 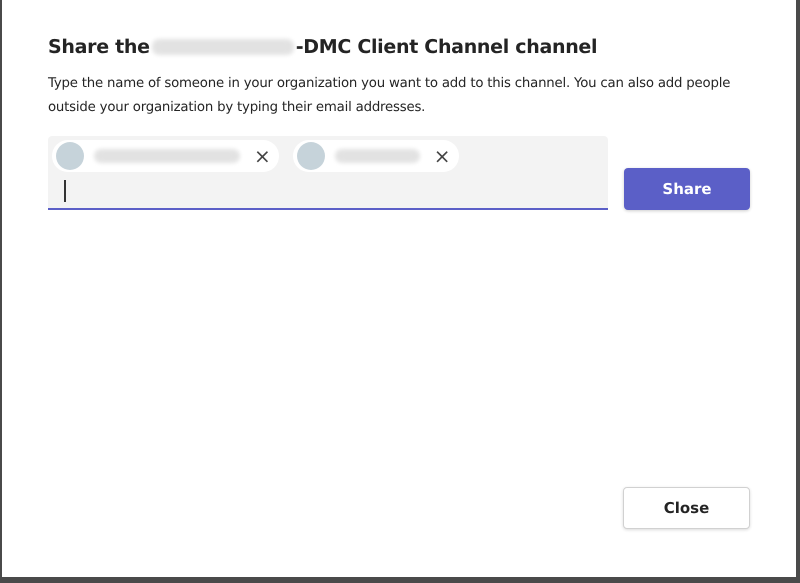 I want to click on close-button: Close, so click(x=686, y=508).